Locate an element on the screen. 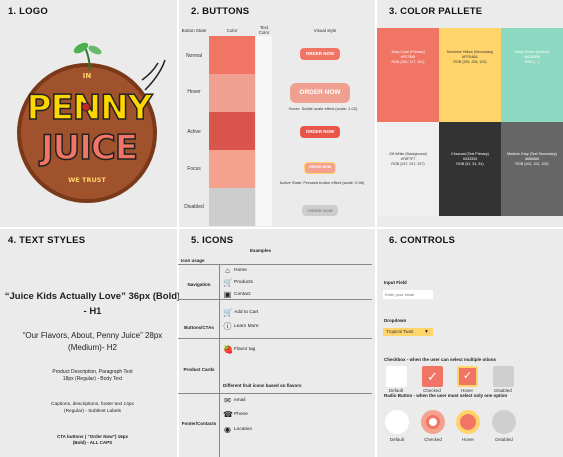  input-field-label: Input Field is located at coordinates (395, 282).